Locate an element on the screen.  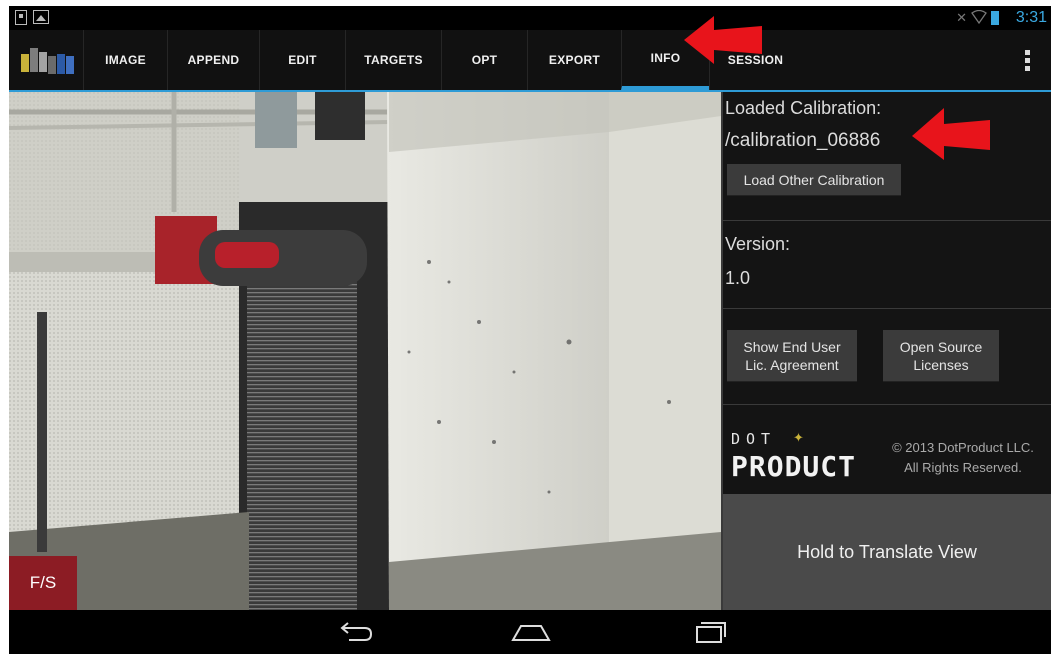
calibration-label: Loaded Calibration: is located at coordinates (803, 108).